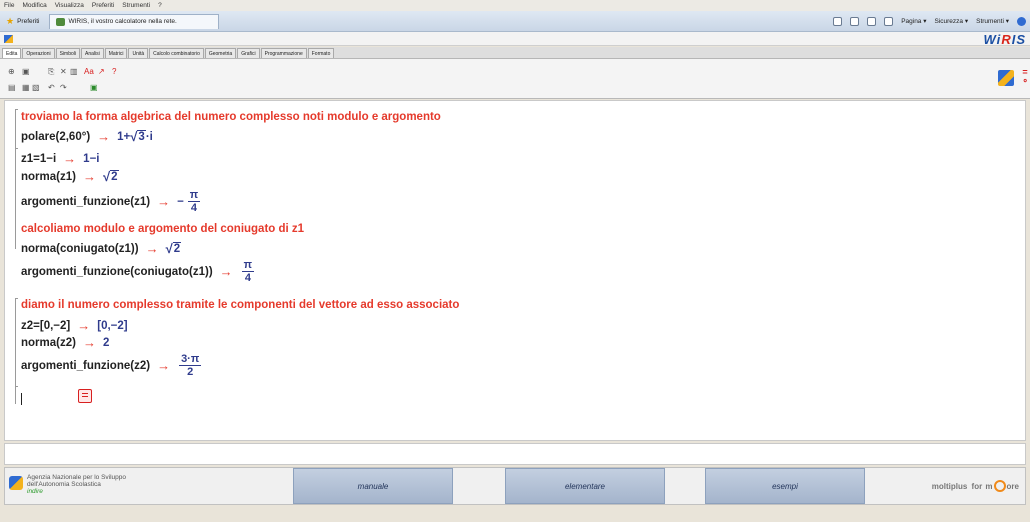 This screenshot has height=522, width=1030. I want to click on help-question-icon: ?, so click(114, 71).